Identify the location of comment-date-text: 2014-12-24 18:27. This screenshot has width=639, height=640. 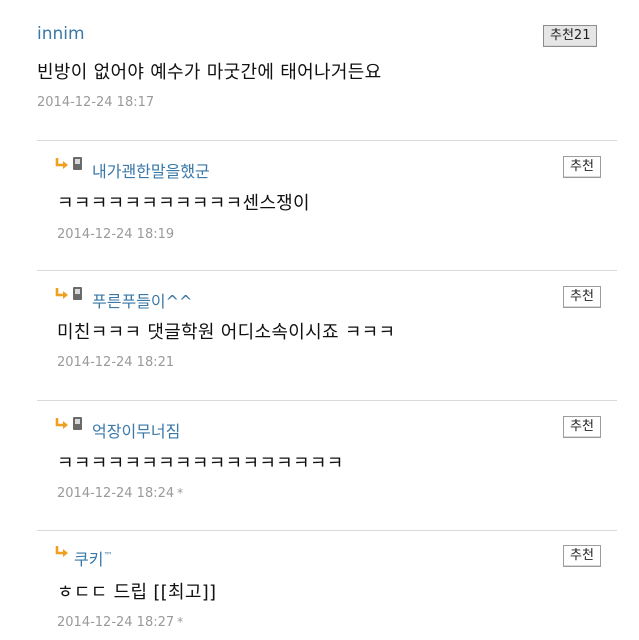
(116, 622).